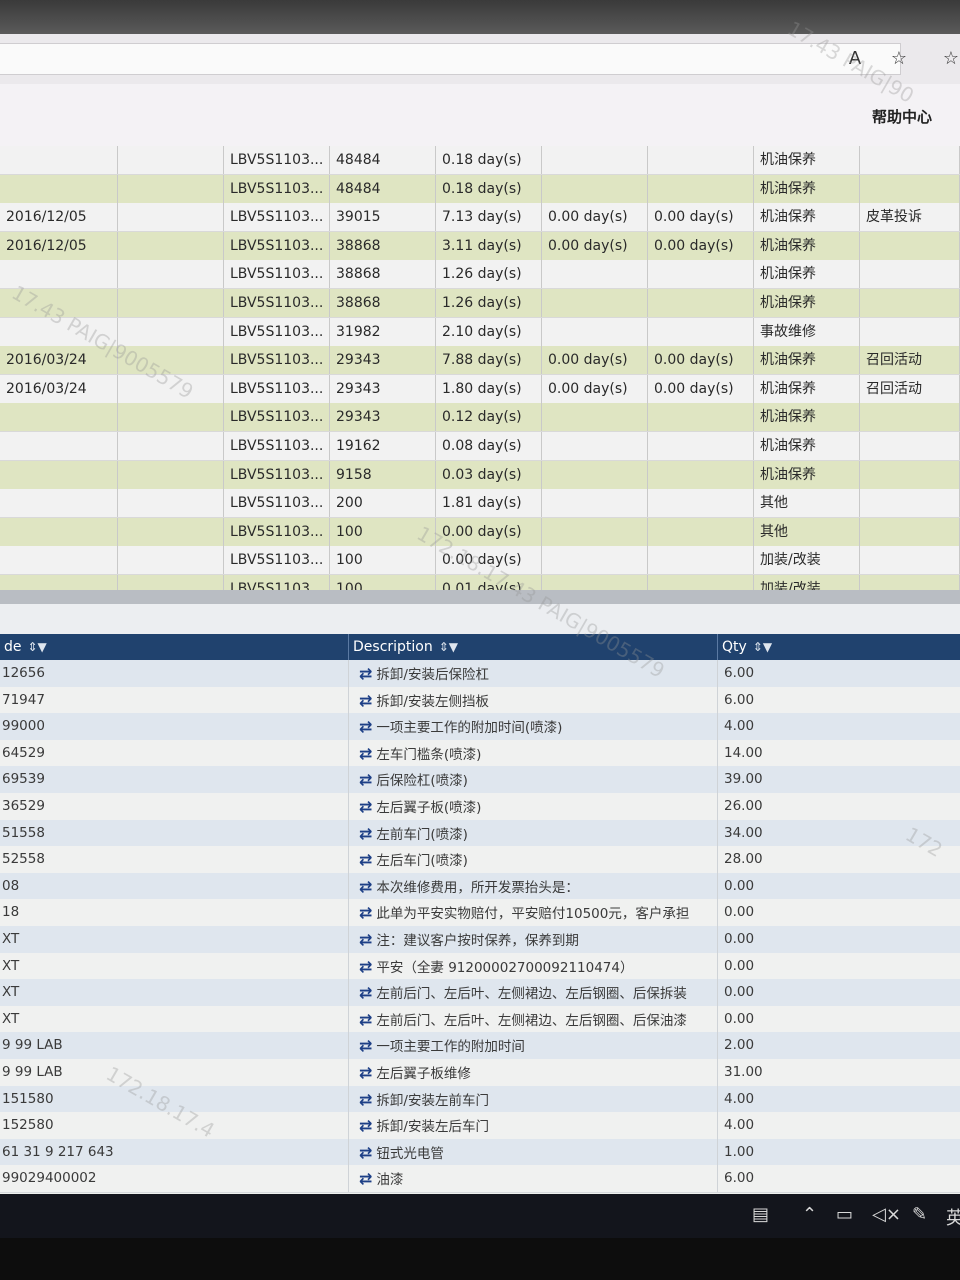 This screenshot has height=1280, width=960. I want to click on col-date: 2016/03/24, so click(59, 388).